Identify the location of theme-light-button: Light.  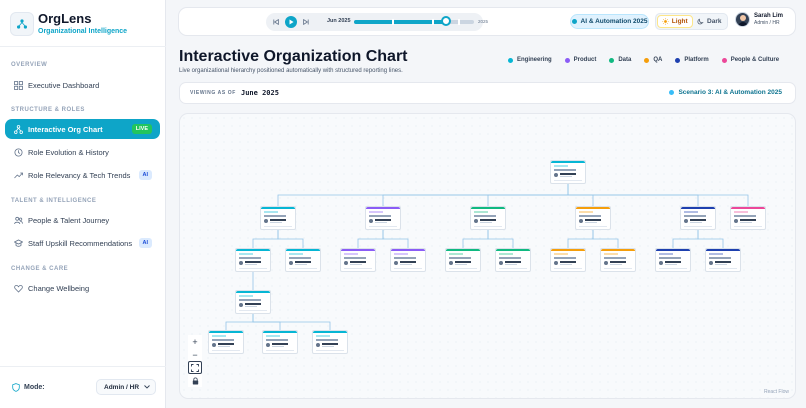
(675, 21).